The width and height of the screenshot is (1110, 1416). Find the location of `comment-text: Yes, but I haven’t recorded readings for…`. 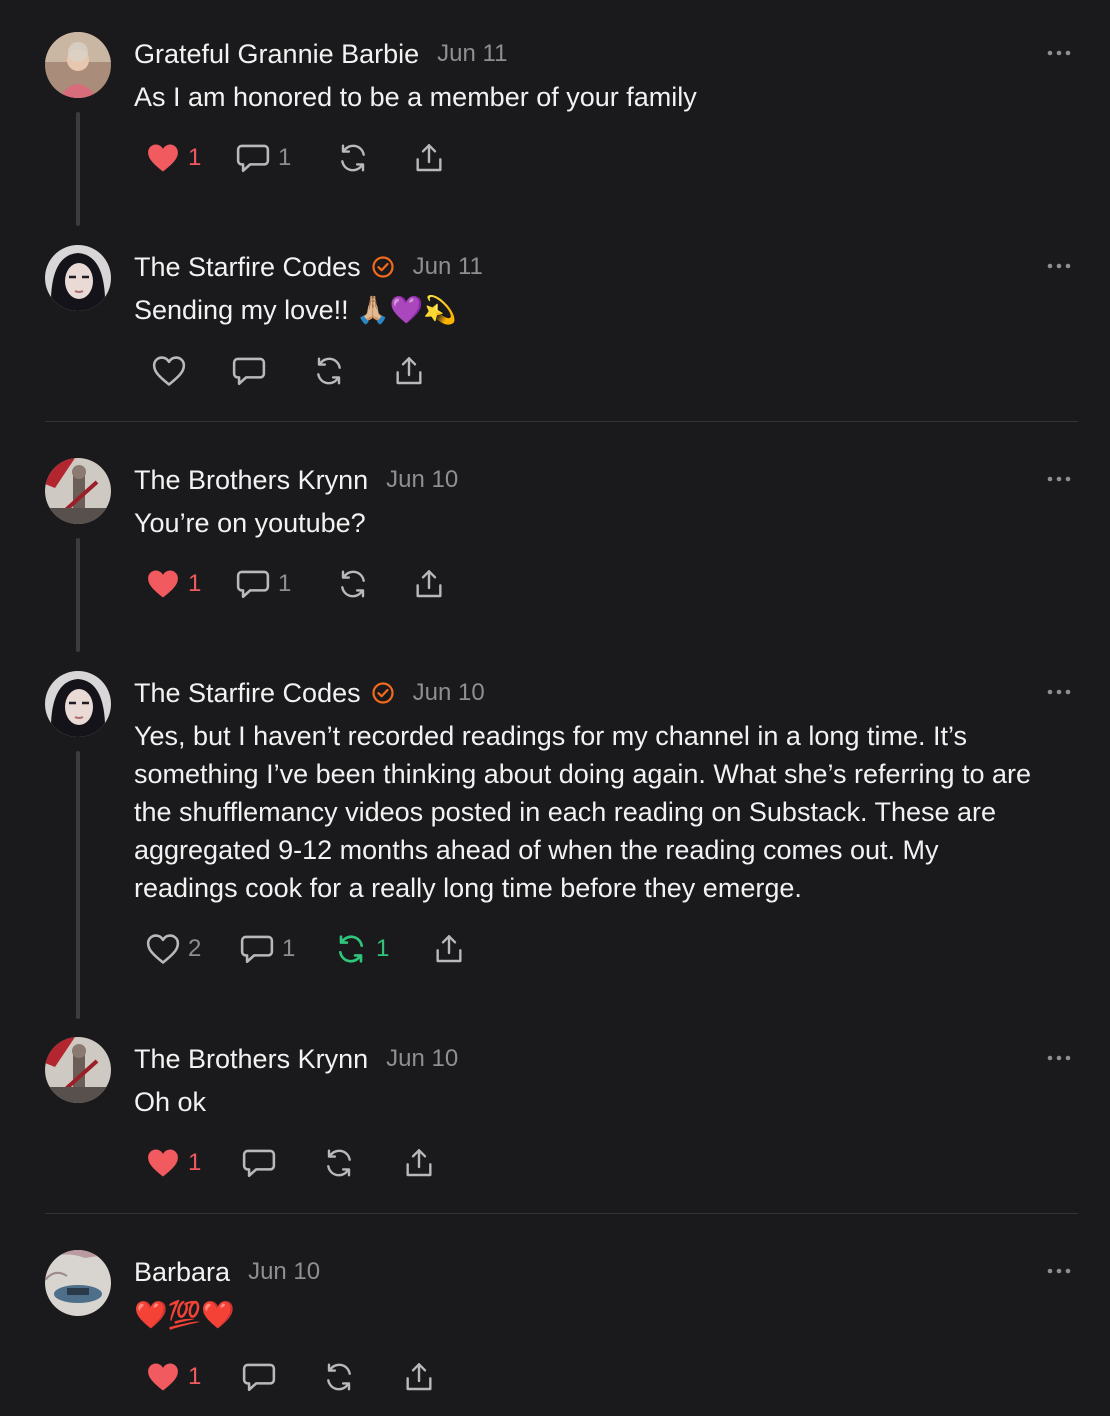

comment-text: Yes, but I haven’t recorded readings for… is located at coordinates (583, 812).